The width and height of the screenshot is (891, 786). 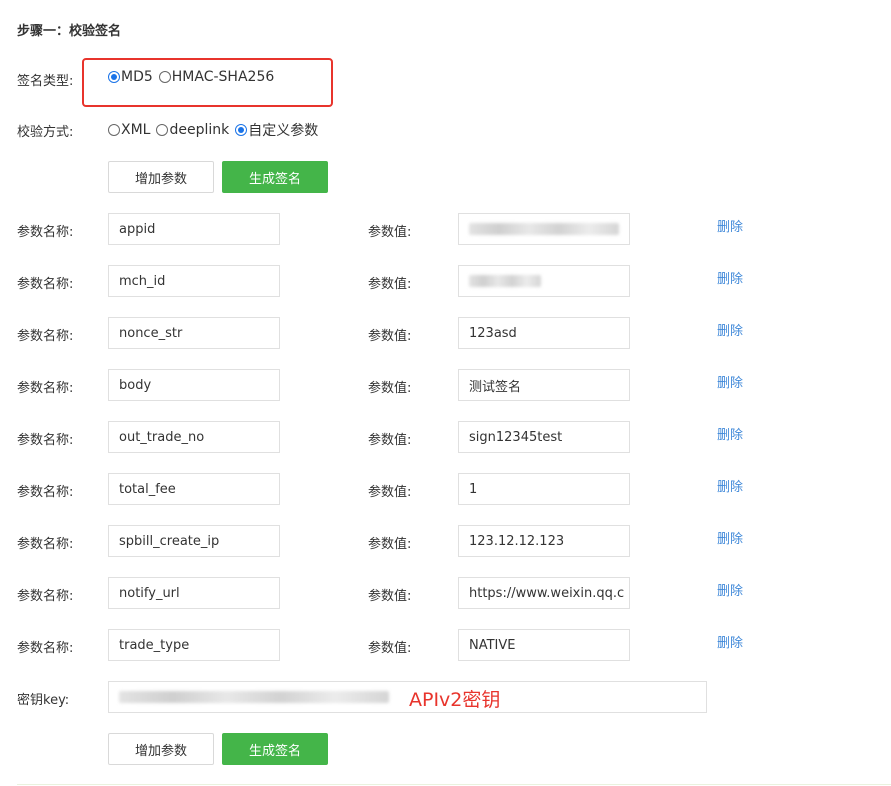 I want to click on param-value-text: NATIVE, so click(x=492, y=645).